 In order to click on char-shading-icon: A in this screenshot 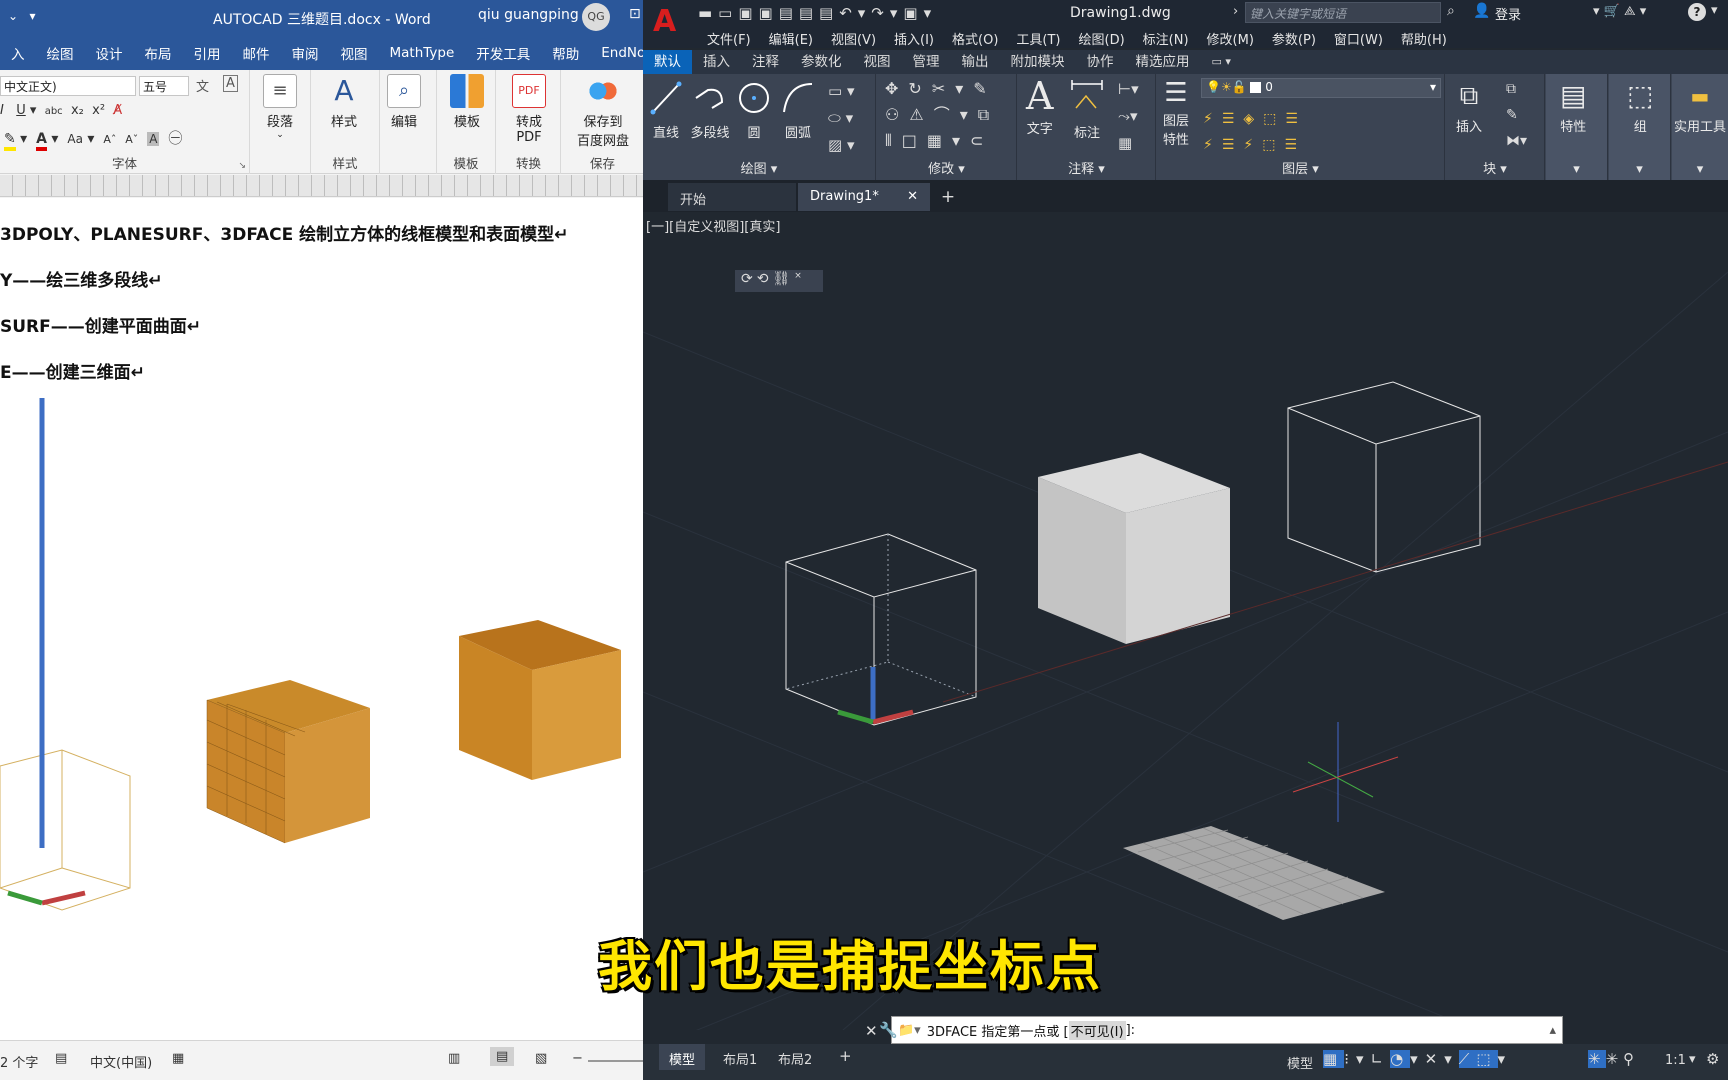, I will do `click(153, 139)`.